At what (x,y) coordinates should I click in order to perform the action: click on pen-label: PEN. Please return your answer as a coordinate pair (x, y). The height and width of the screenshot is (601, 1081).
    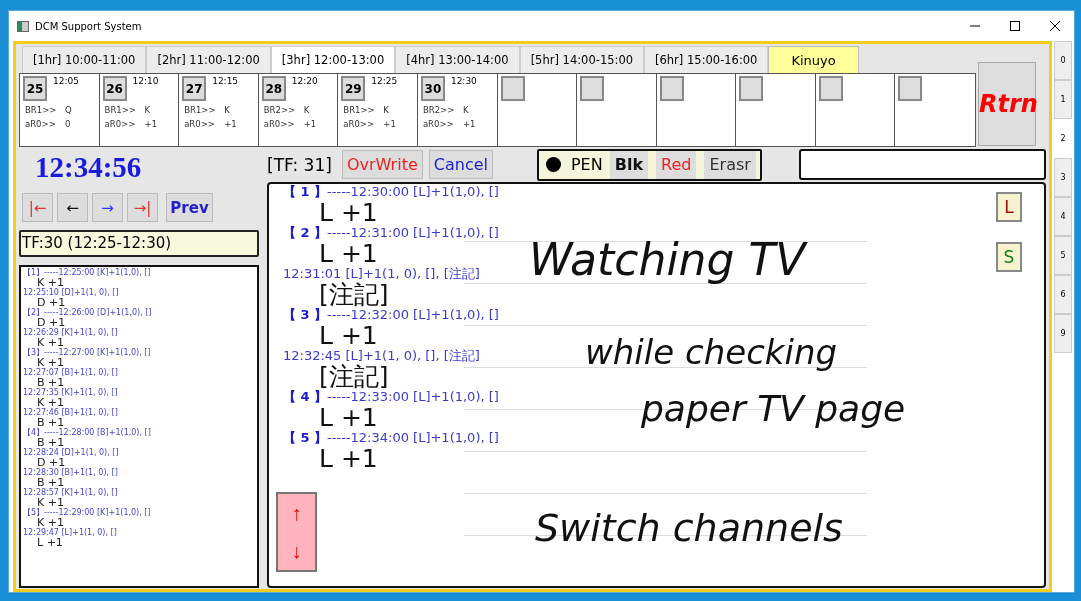
    Looking at the image, I should click on (586, 165).